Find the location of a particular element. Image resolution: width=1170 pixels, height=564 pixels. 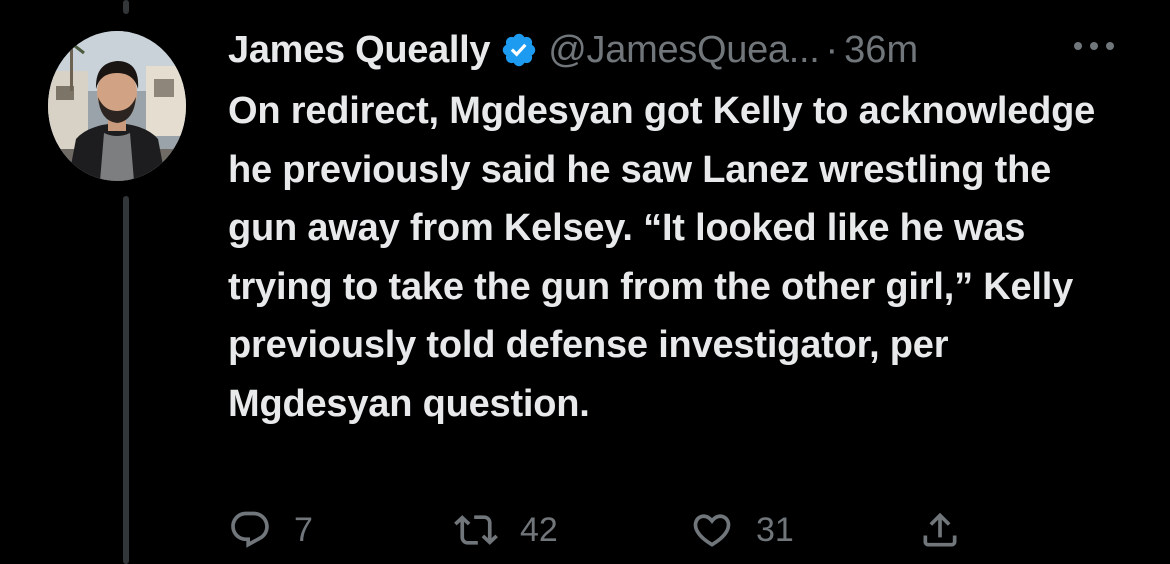

reply-icon is located at coordinates (250, 530).